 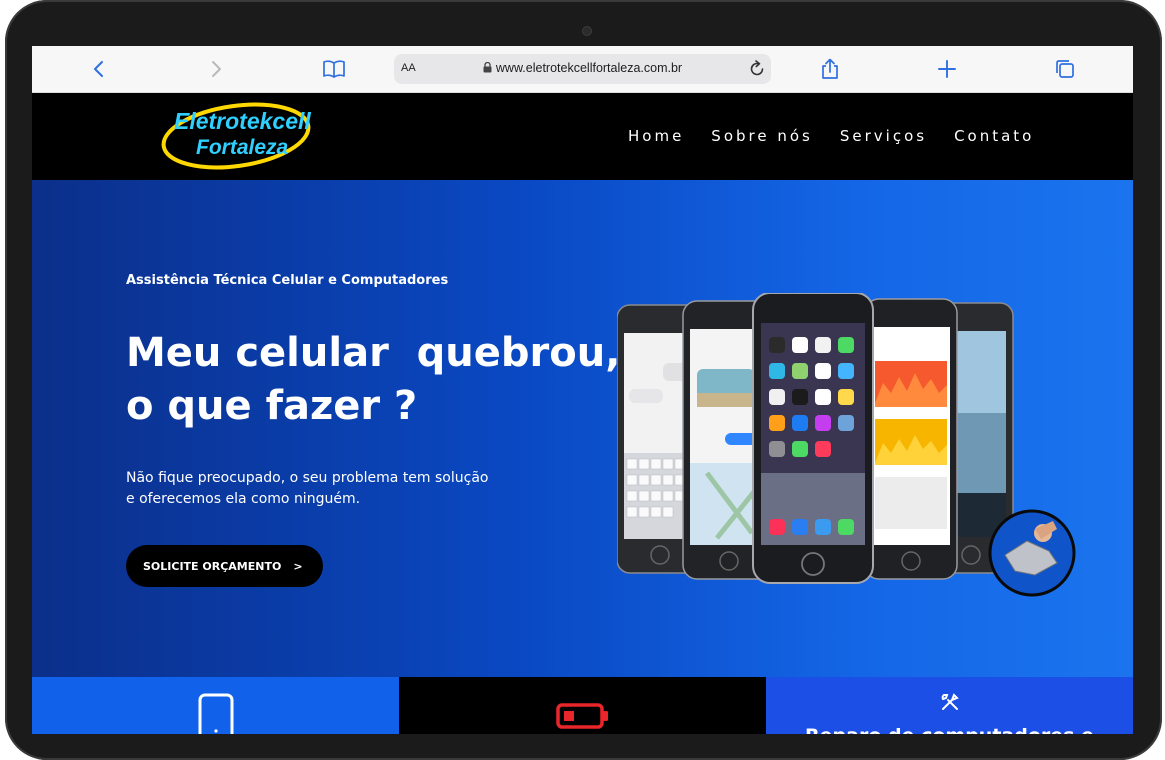 What do you see at coordinates (950, 701) in the screenshot?
I see `tools-icon` at bounding box center [950, 701].